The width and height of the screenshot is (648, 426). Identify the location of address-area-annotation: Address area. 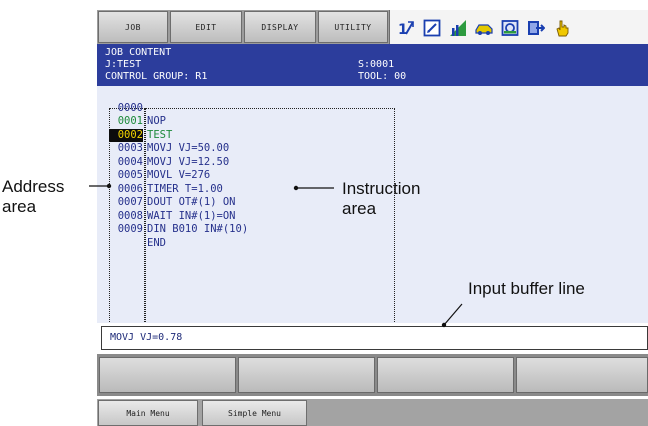
(33, 196).